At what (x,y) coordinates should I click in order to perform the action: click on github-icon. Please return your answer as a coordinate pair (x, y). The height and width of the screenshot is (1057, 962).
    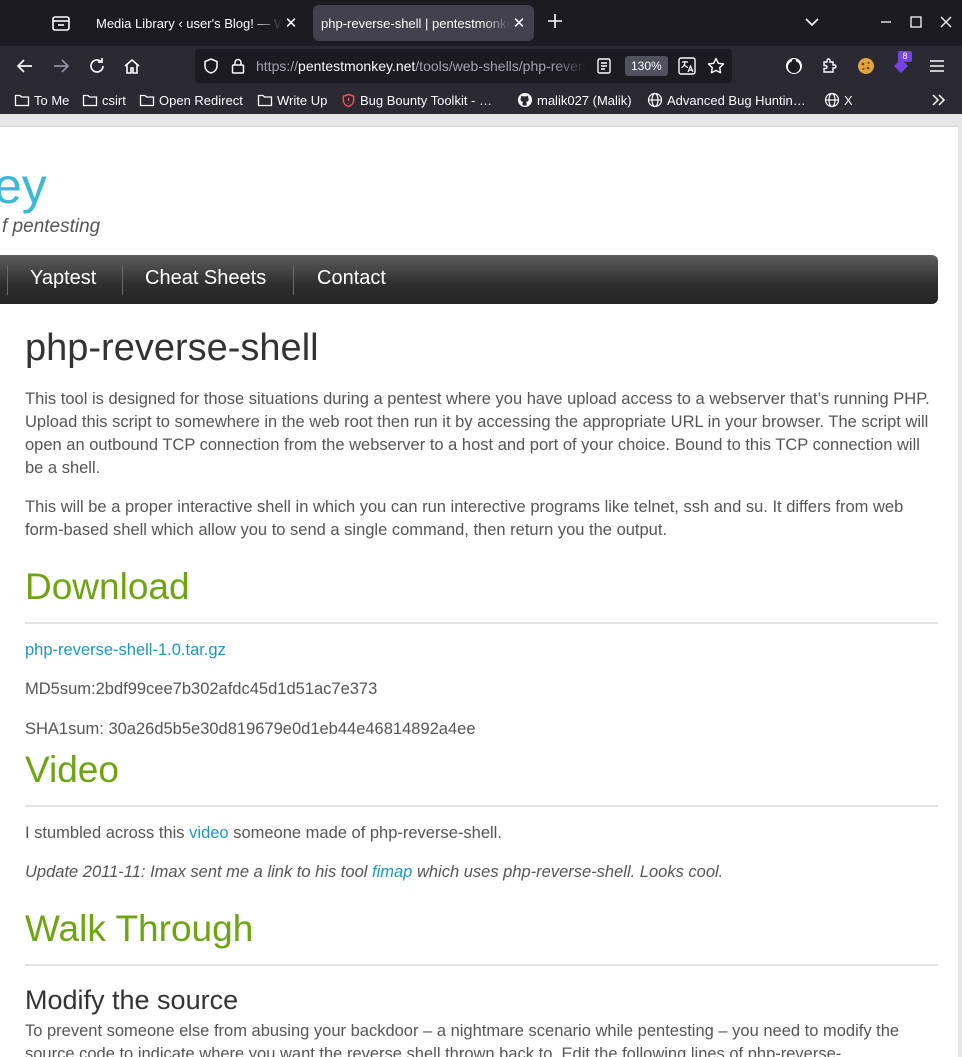
    Looking at the image, I should click on (525, 100).